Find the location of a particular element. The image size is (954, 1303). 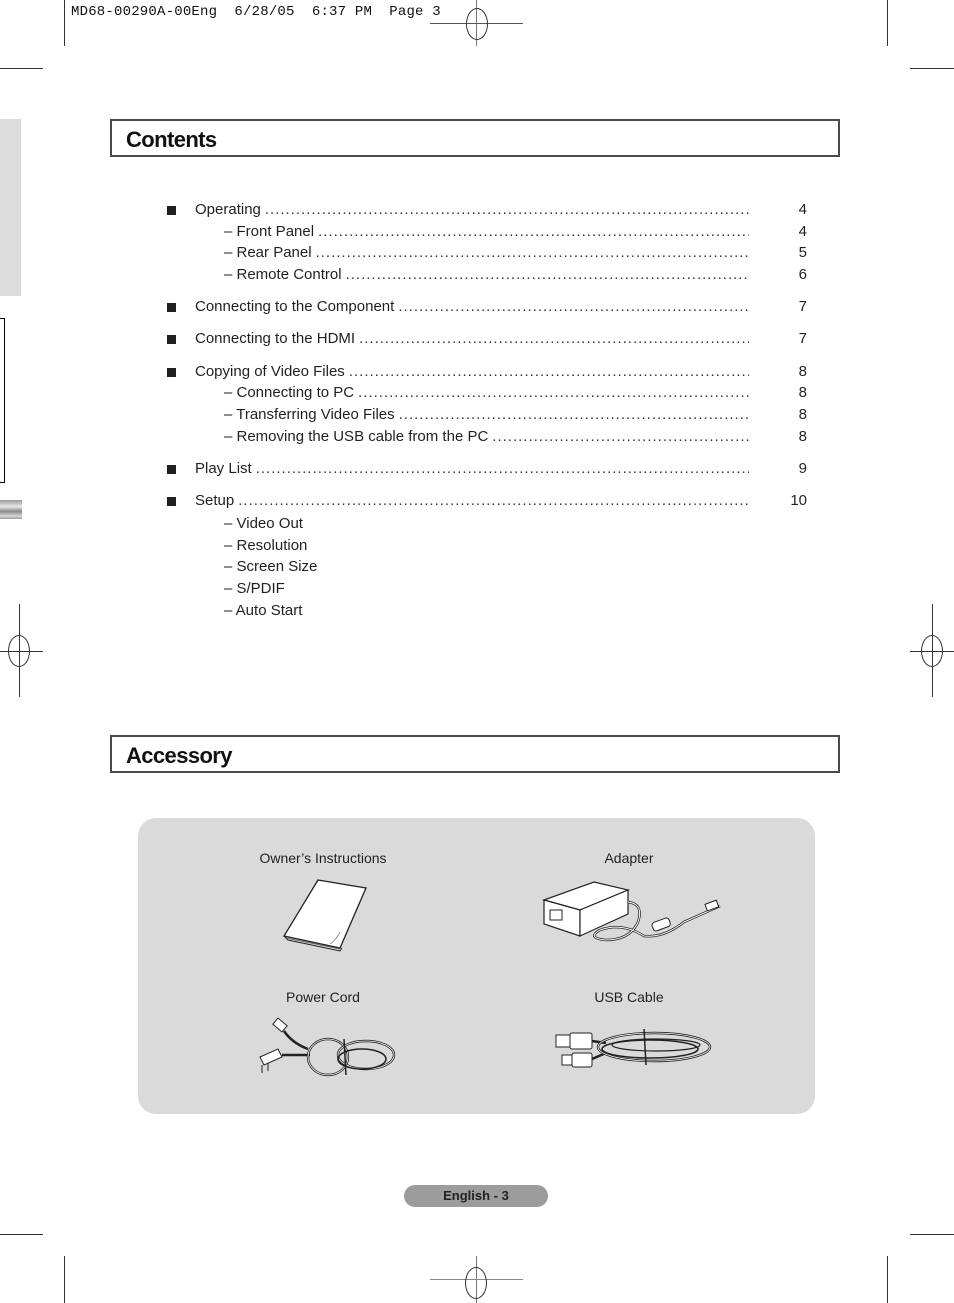

power-adapter-icon is located at coordinates (631, 911).